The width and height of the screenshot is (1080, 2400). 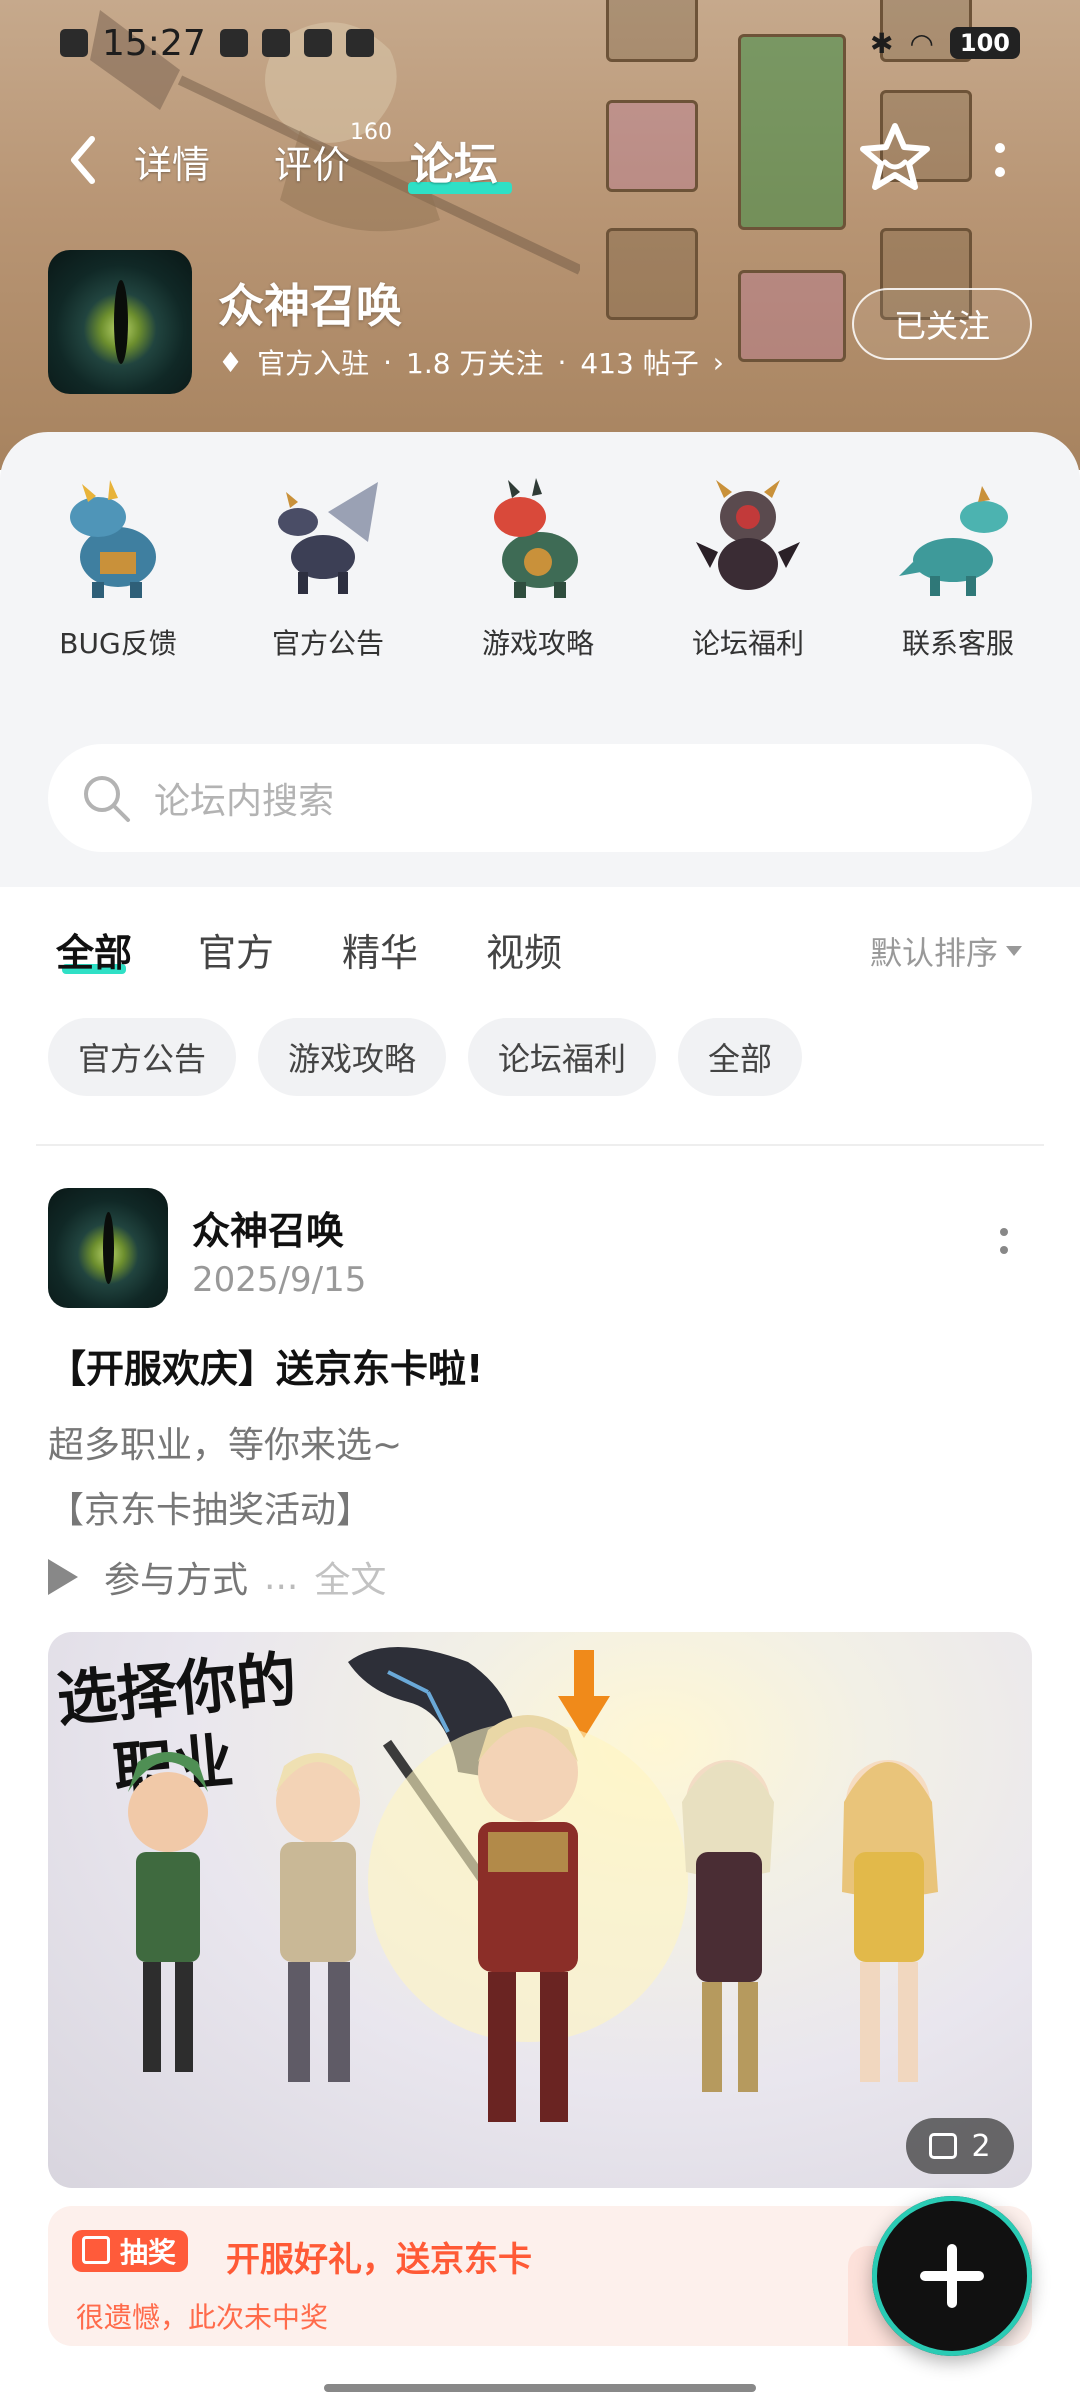 I want to click on status-bar: 15:27 ✱ ◠ 100, so click(x=540, y=43).